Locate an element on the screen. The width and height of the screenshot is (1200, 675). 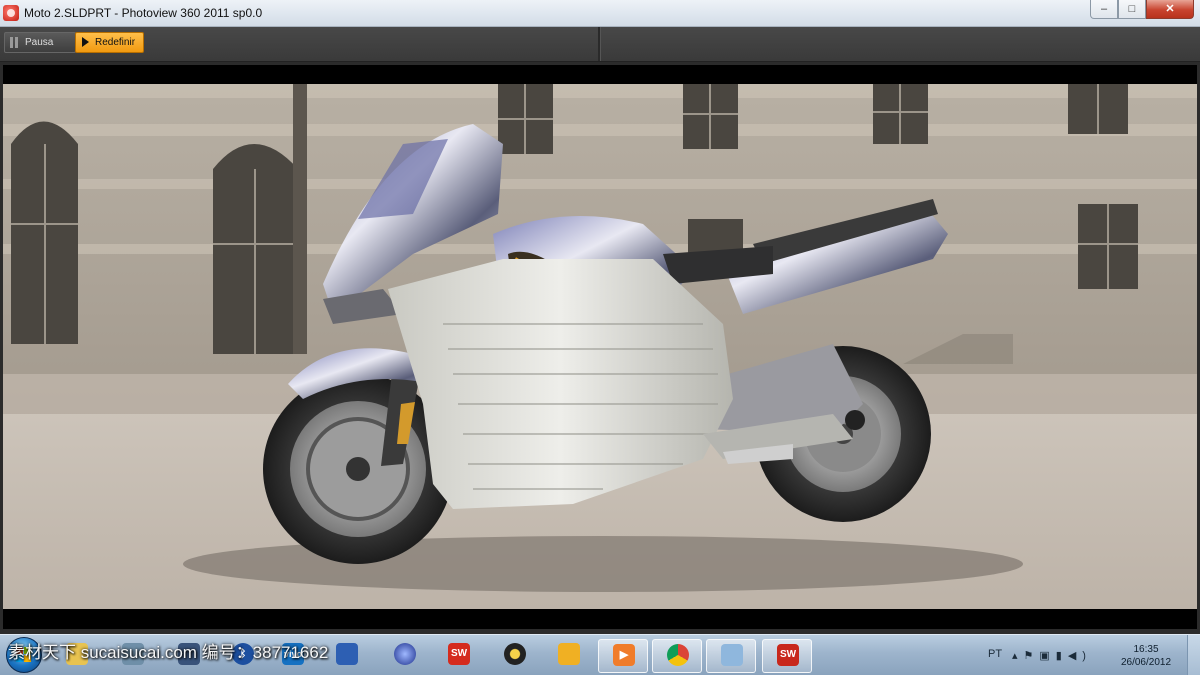
toolbar-divider is located at coordinates (599, 44).